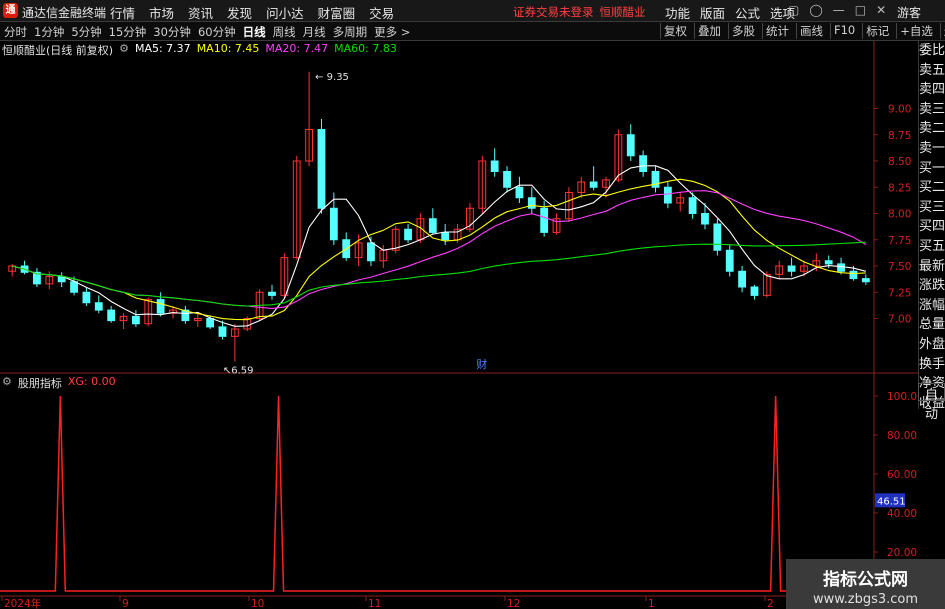  What do you see at coordinates (932, 267) in the screenshot?
I see `quote-field-11: 最新` at bounding box center [932, 267].